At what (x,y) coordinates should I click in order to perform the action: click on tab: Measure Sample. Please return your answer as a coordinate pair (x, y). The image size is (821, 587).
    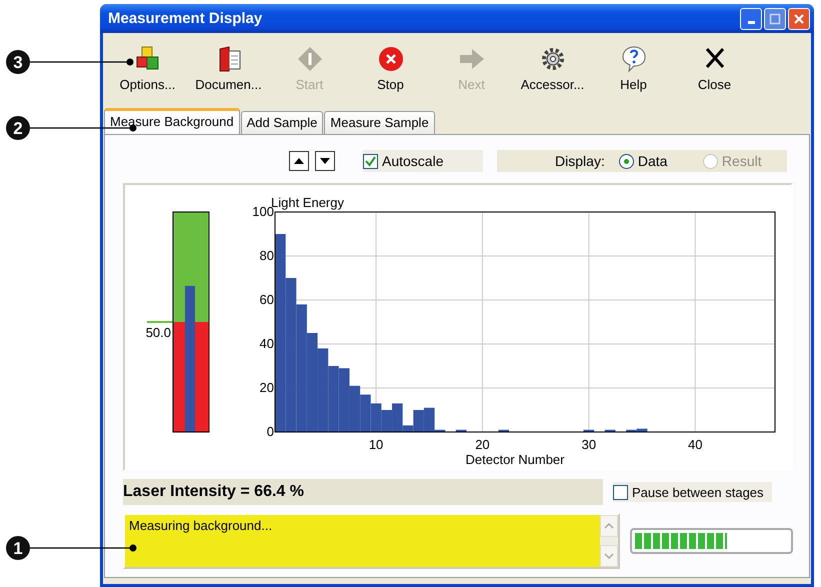
    Looking at the image, I should click on (379, 122).